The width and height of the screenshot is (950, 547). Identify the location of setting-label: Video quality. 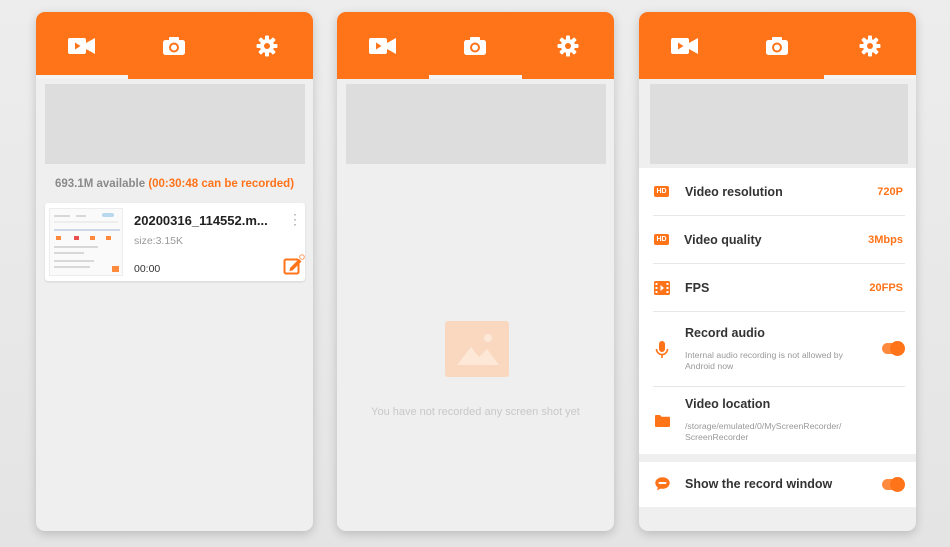
(723, 240).